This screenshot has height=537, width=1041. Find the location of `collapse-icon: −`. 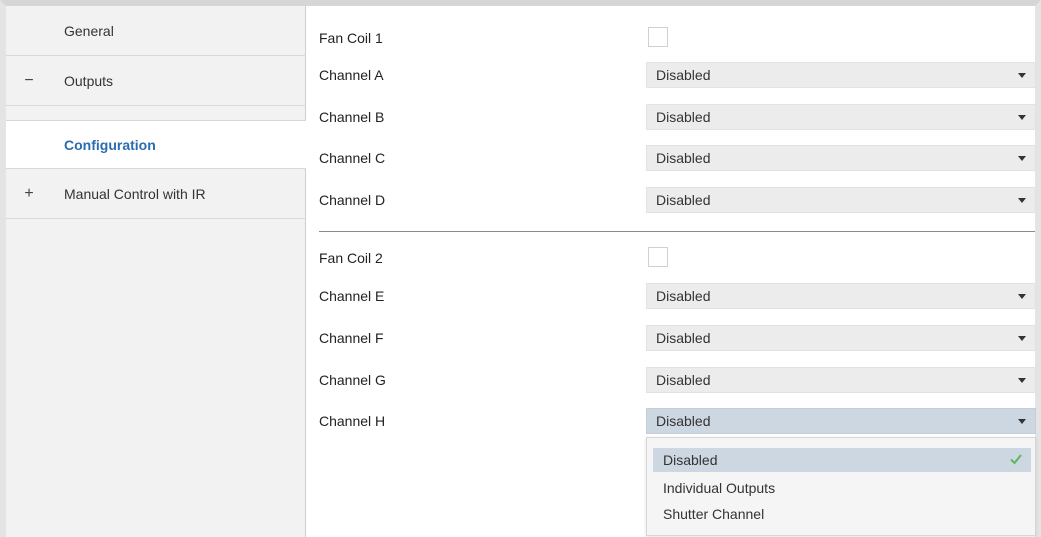

collapse-icon: − is located at coordinates (29, 81).